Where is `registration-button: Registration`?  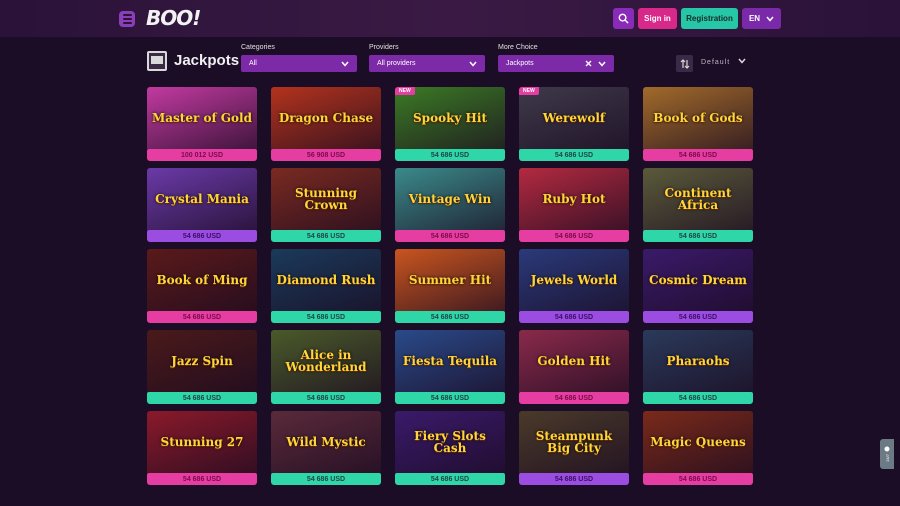 registration-button: Registration is located at coordinates (709, 18).